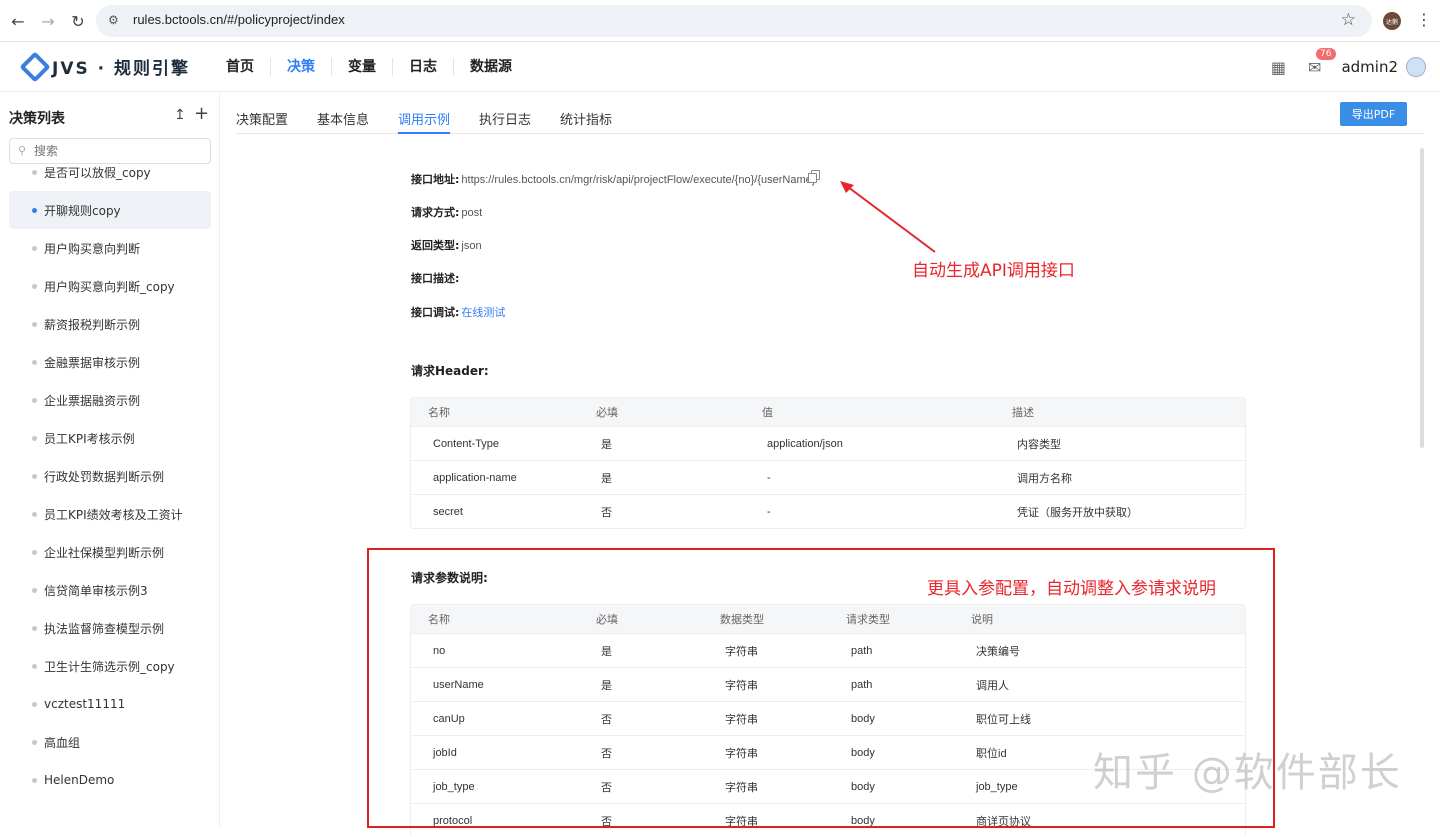 Image resolution: width=1440 pixels, height=837 pixels. Describe the element at coordinates (113, 514) in the screenshot. I see `list-item-label: 员工KPI绩效考核及工资计` at that location.